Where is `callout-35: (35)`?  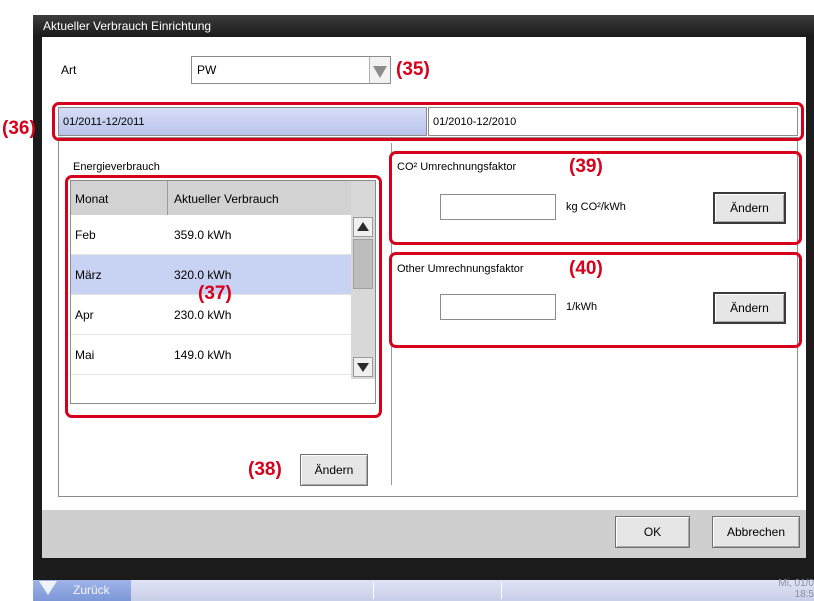 callout-35: (35) is located at coordinates (413, 69).